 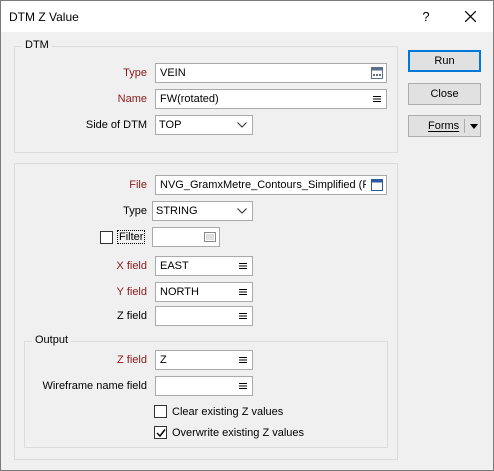 I want to click on wireframe-name-field-label: Wireframe name field, so click(x=94, y=386).